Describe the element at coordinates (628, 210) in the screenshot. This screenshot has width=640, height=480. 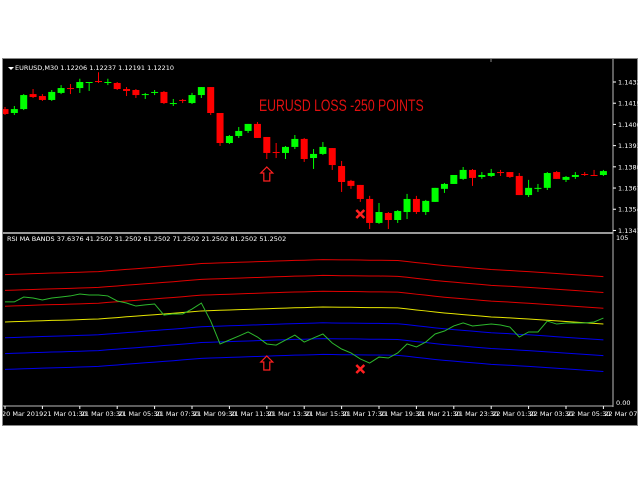
I see `price-tick-label: 1.13540` at that location.